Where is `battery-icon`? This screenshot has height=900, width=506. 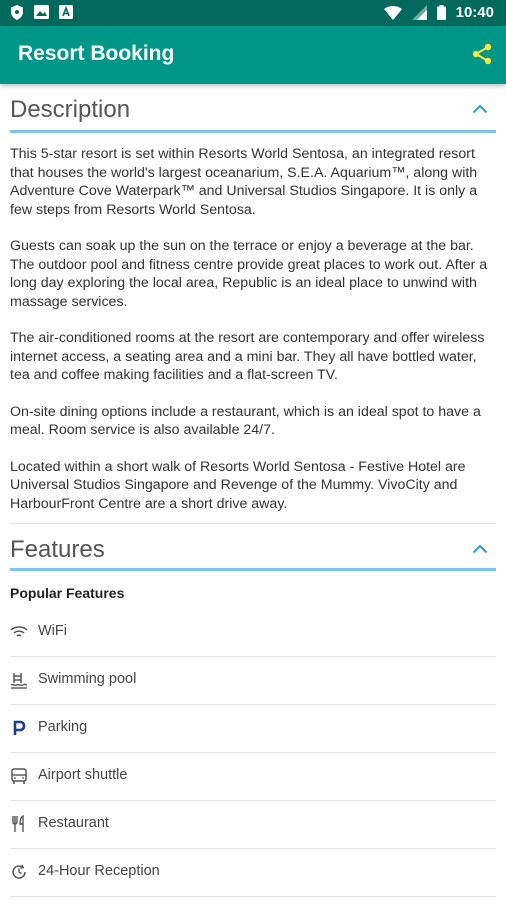 battery-icon is located at coordinates (441, 12).